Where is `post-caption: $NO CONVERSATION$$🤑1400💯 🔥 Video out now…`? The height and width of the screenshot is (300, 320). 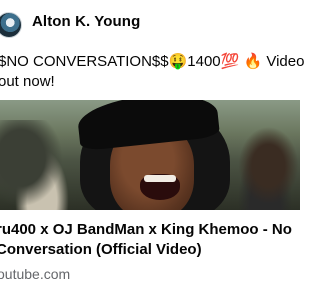
post-caption: $NO CONVERSATION$$🤑1400💯 🔥 Video out now… is located at coordinates (152, 71).